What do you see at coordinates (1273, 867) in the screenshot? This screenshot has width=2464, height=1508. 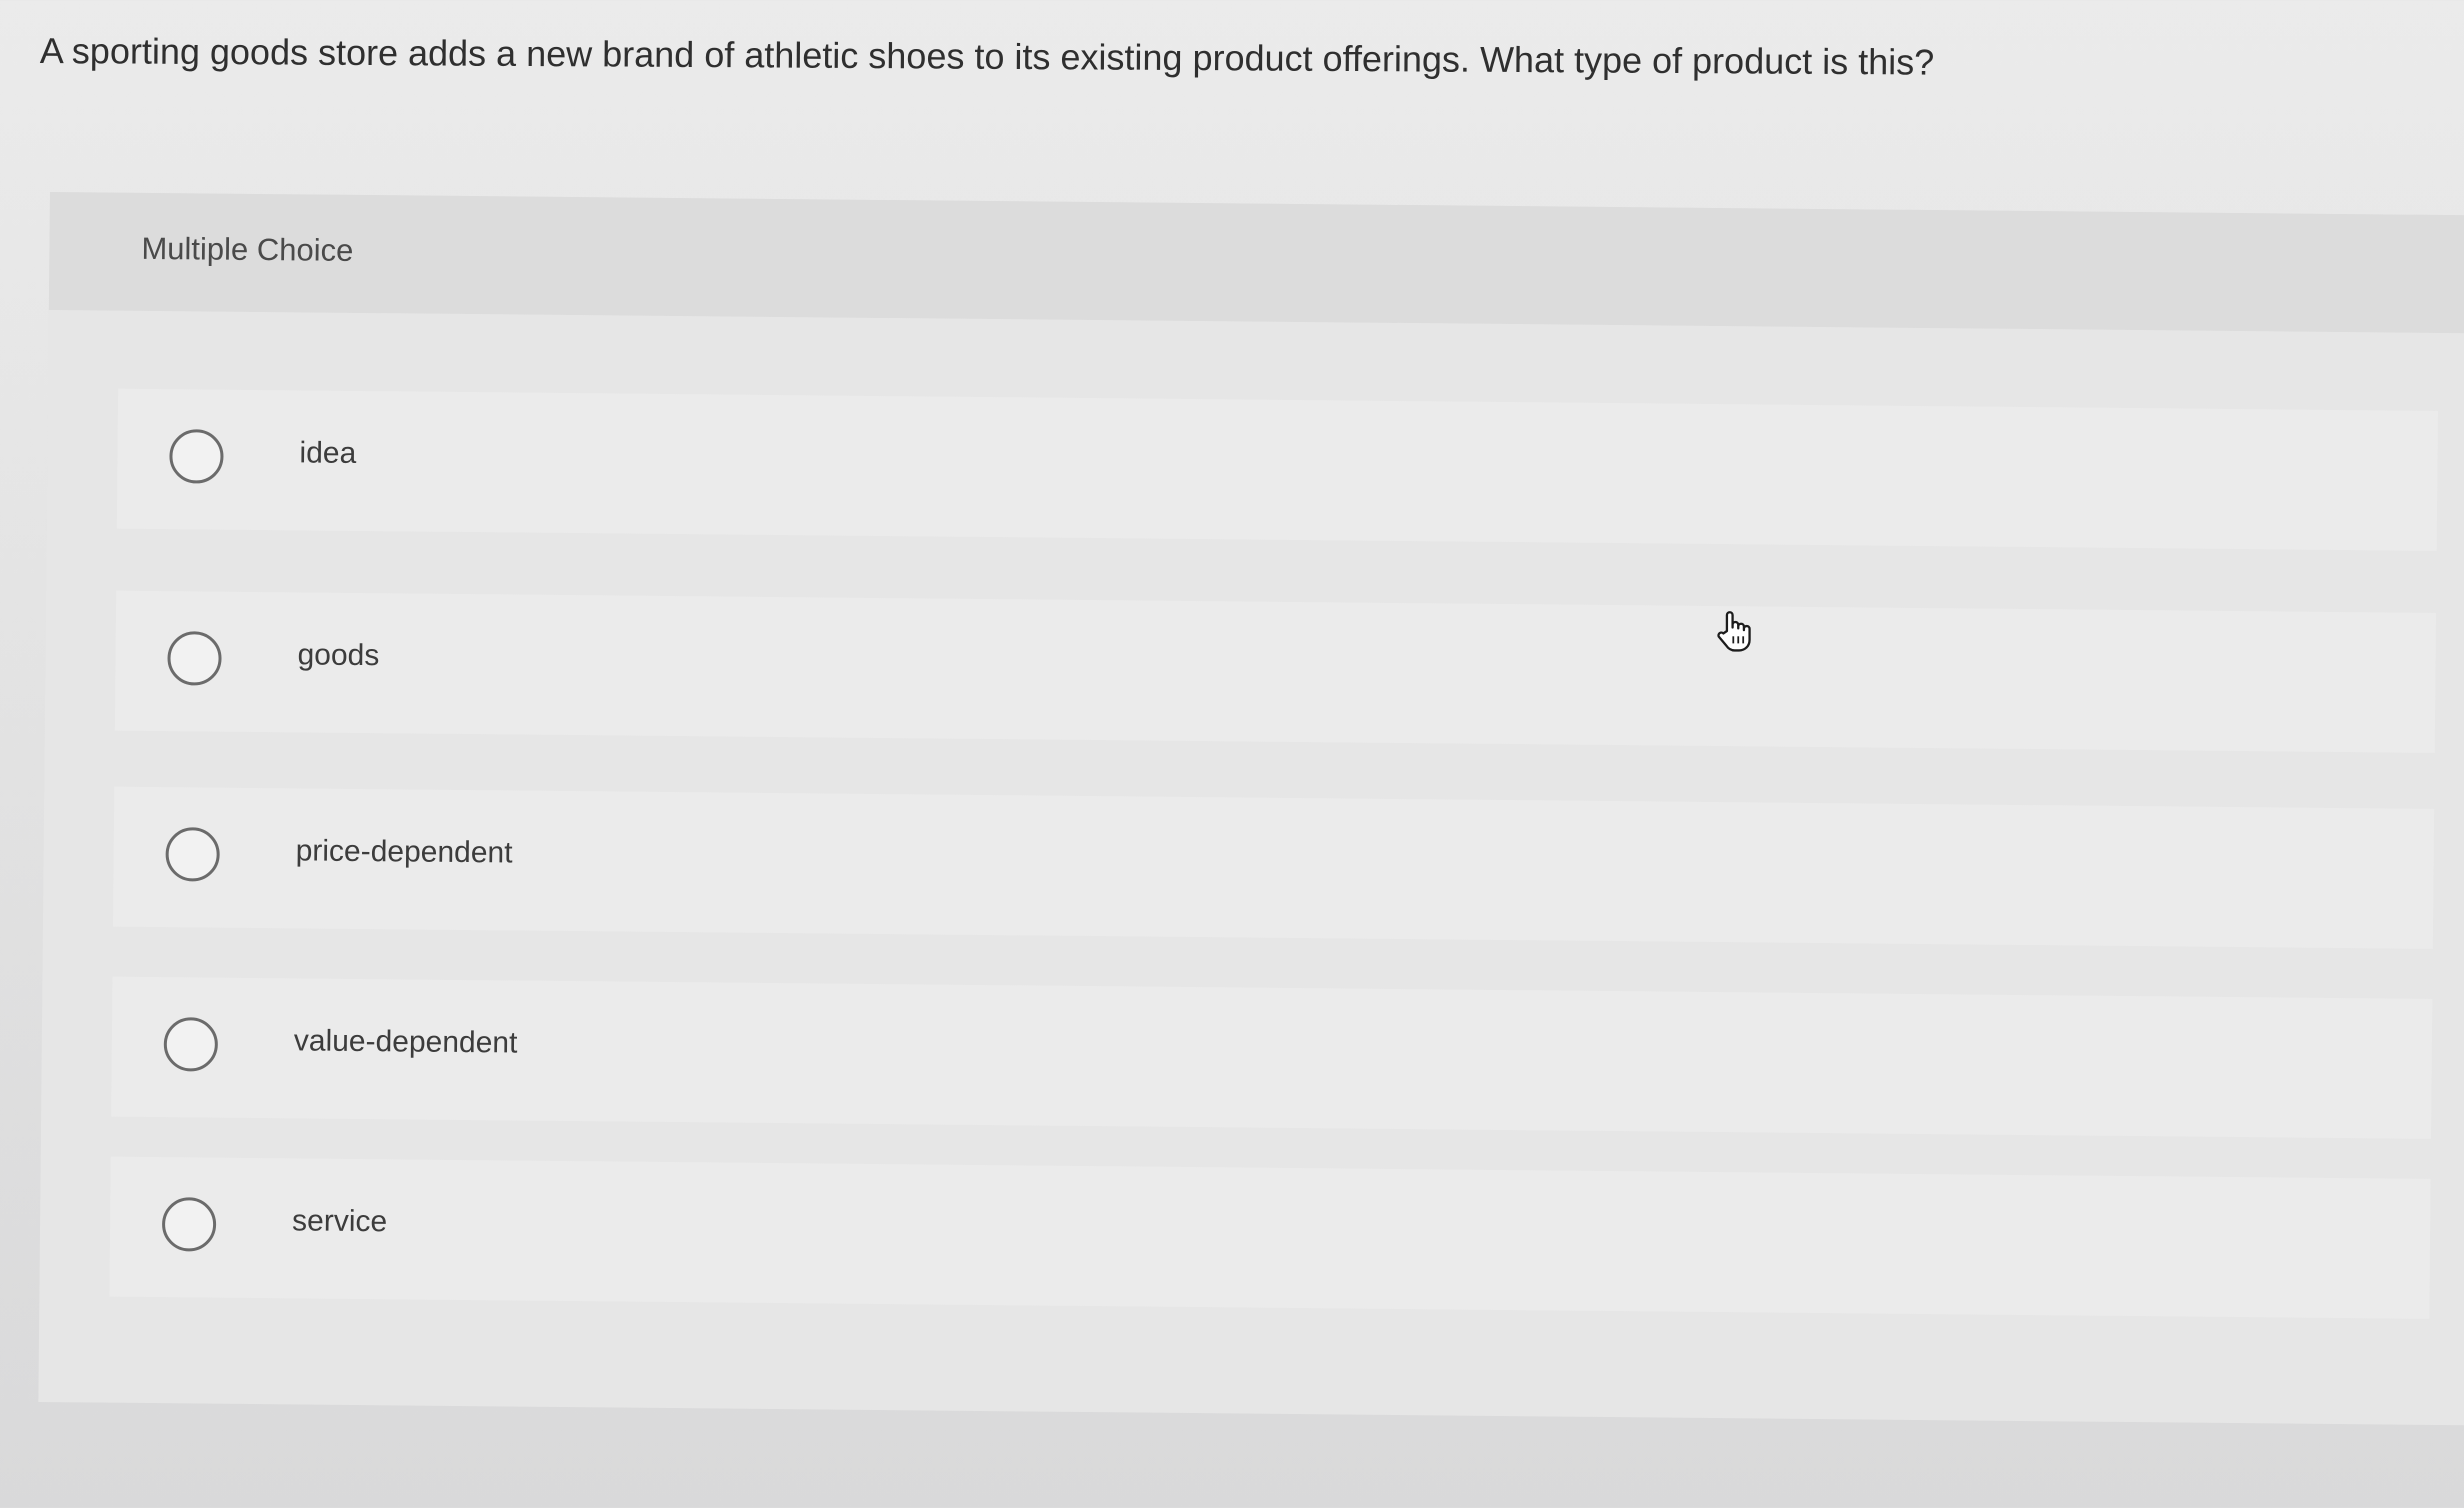 I see `option-price-dependent: price-dependent` at bounding box center [1273, 867].